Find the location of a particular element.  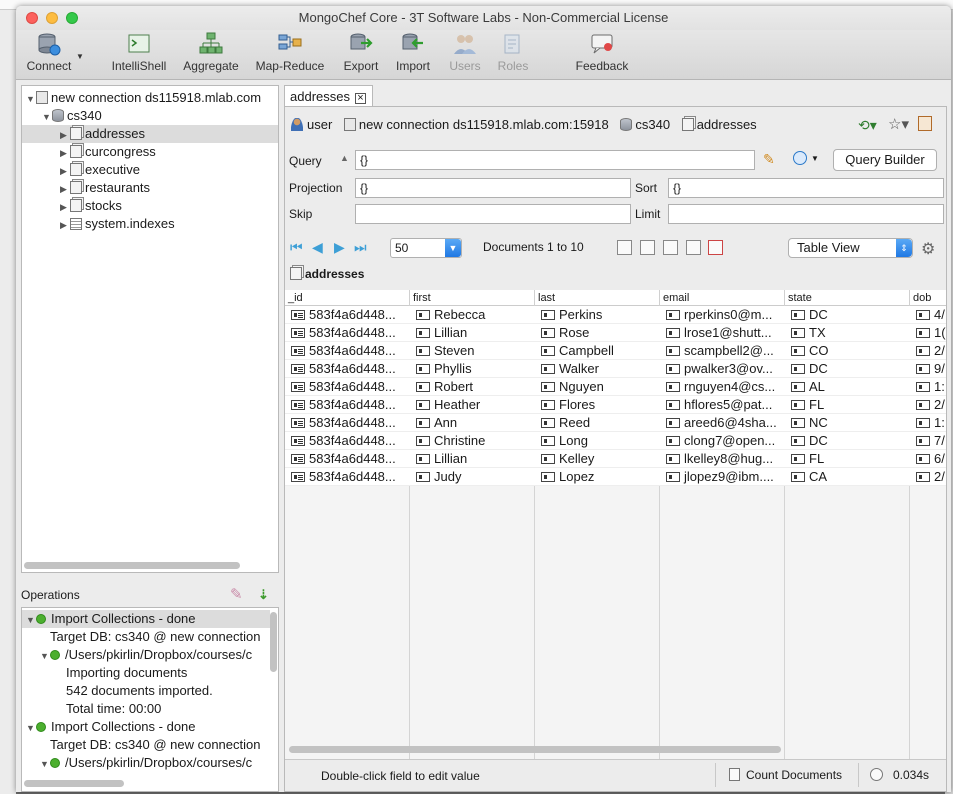

intellishell-button: IntelliShell is located at coordinates (139, 52).